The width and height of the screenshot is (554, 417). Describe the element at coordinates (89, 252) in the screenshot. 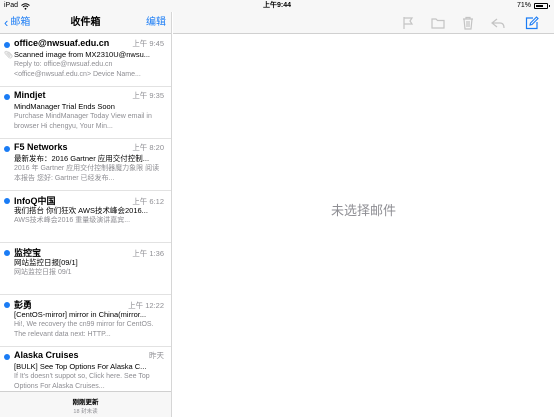

I see `message-header: 监控宝 上午 1:36` at that location.